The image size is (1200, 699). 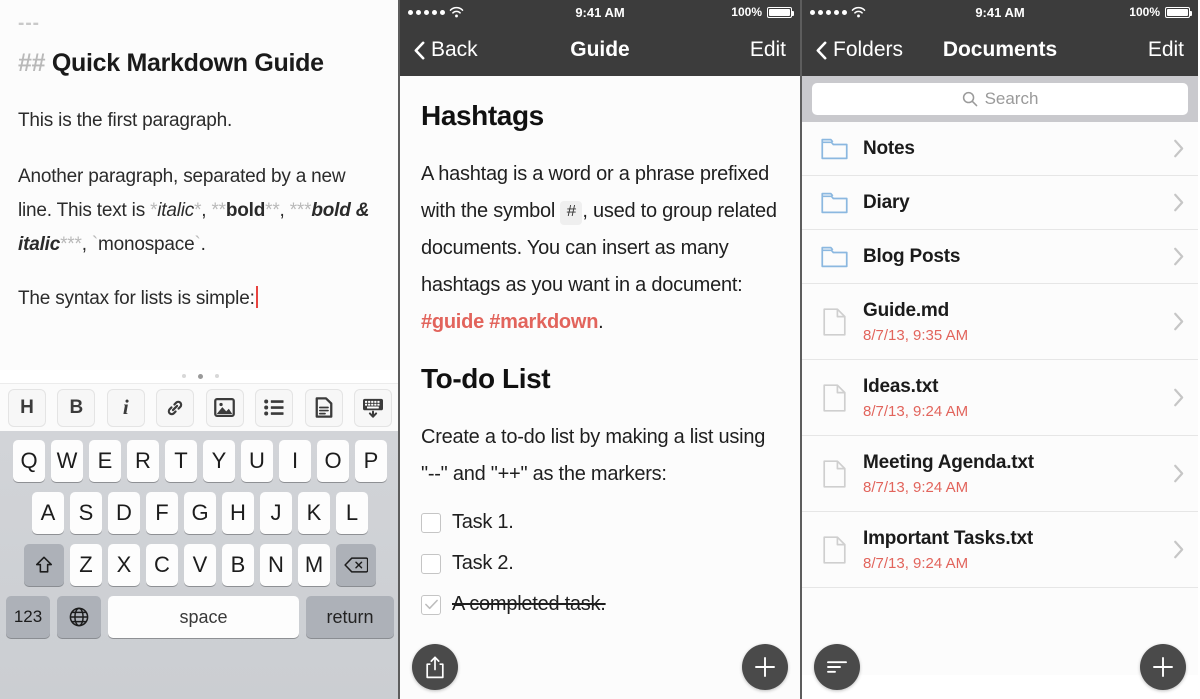 I want to click on comma-2: ,, so click(x=284, y=210).